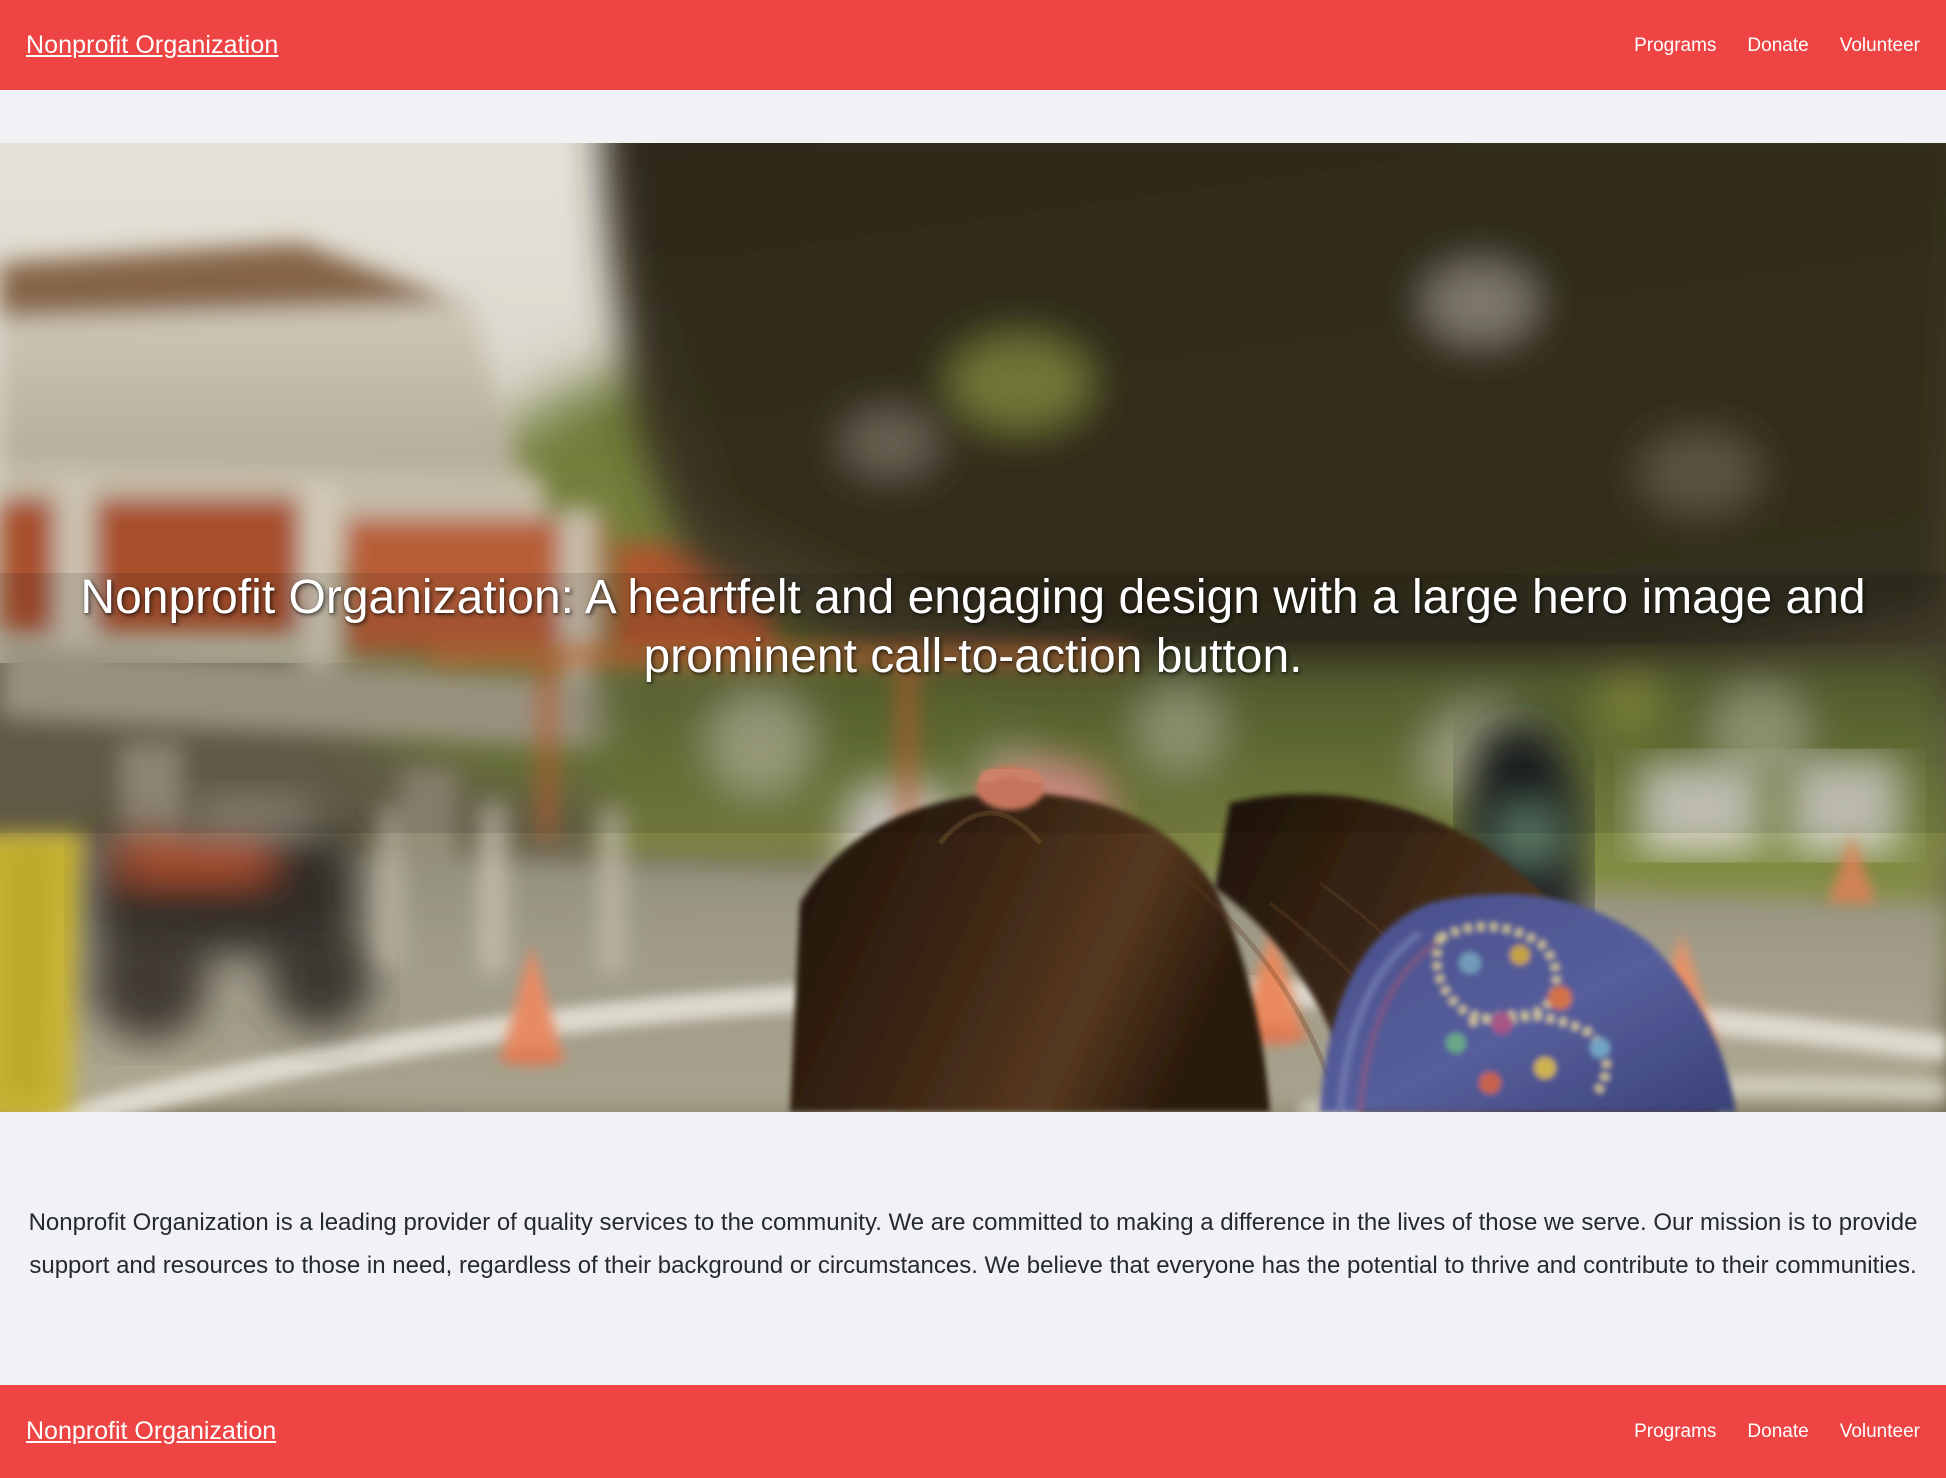 The height and width of the screenshot is (1478, 1946). What do you see at coordinates (1880, 45) in the screenshot?
I see `nav-link-volunteer: Volunteer` at bounding box center [1880, 45].